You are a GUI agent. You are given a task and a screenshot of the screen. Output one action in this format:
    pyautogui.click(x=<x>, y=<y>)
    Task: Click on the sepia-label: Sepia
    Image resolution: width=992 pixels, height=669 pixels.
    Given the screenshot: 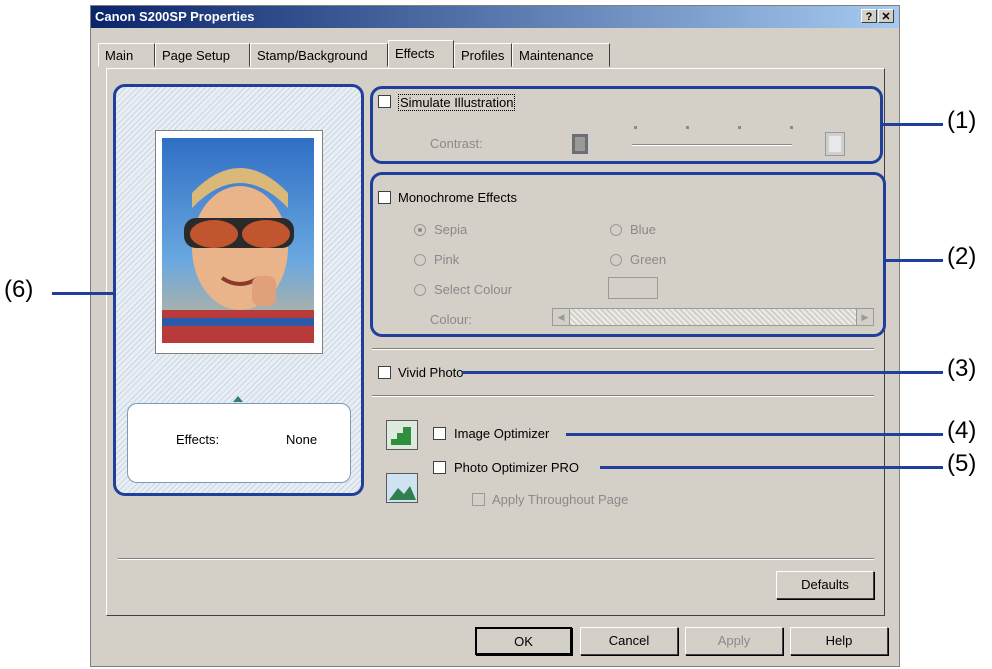 What is the action you would take?
    pyautogui.click(x=451, y=229)
    